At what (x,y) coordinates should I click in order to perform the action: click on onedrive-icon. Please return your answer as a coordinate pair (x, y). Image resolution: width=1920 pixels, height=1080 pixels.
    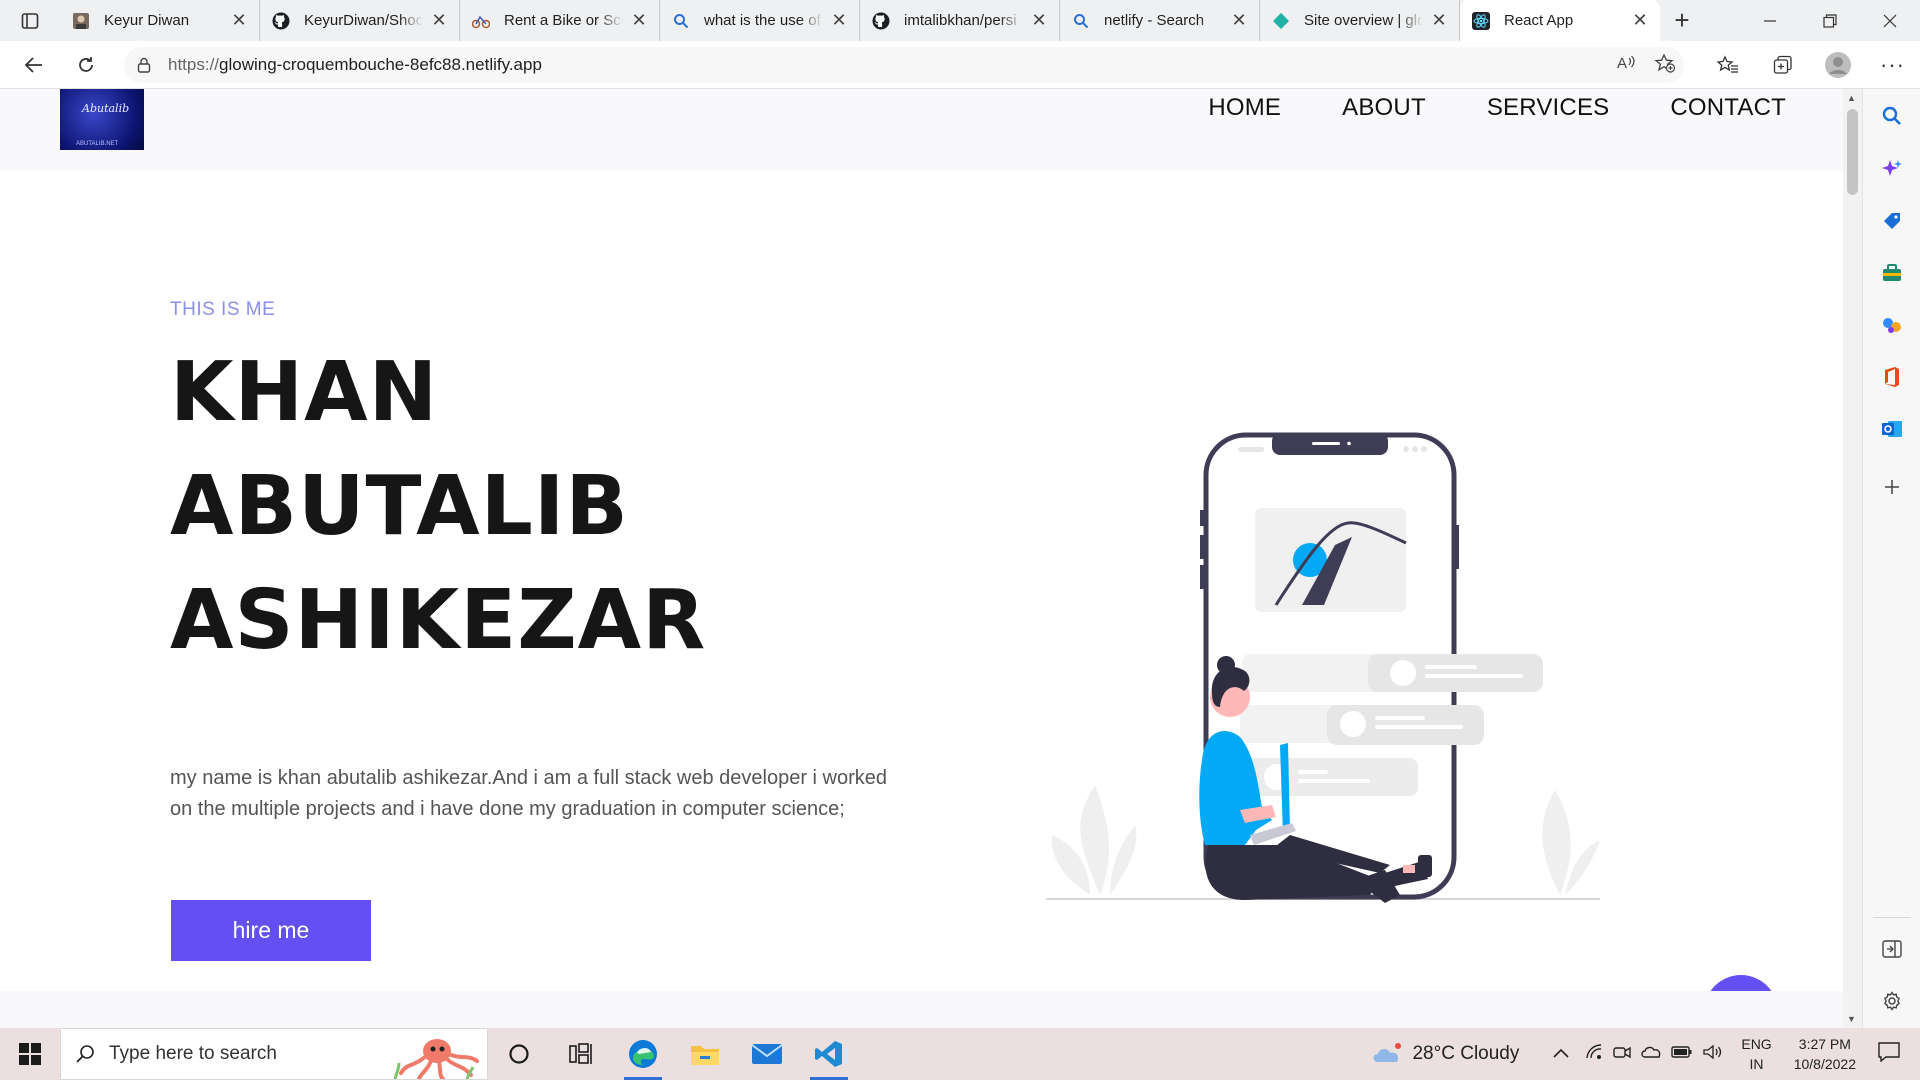
    Looking at the image, I should click on (1651, 1054).